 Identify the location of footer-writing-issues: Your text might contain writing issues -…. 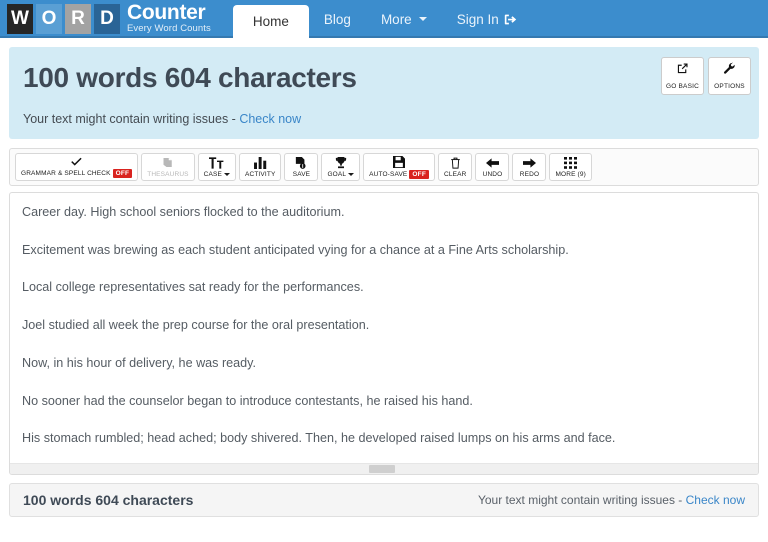
(611, 500).